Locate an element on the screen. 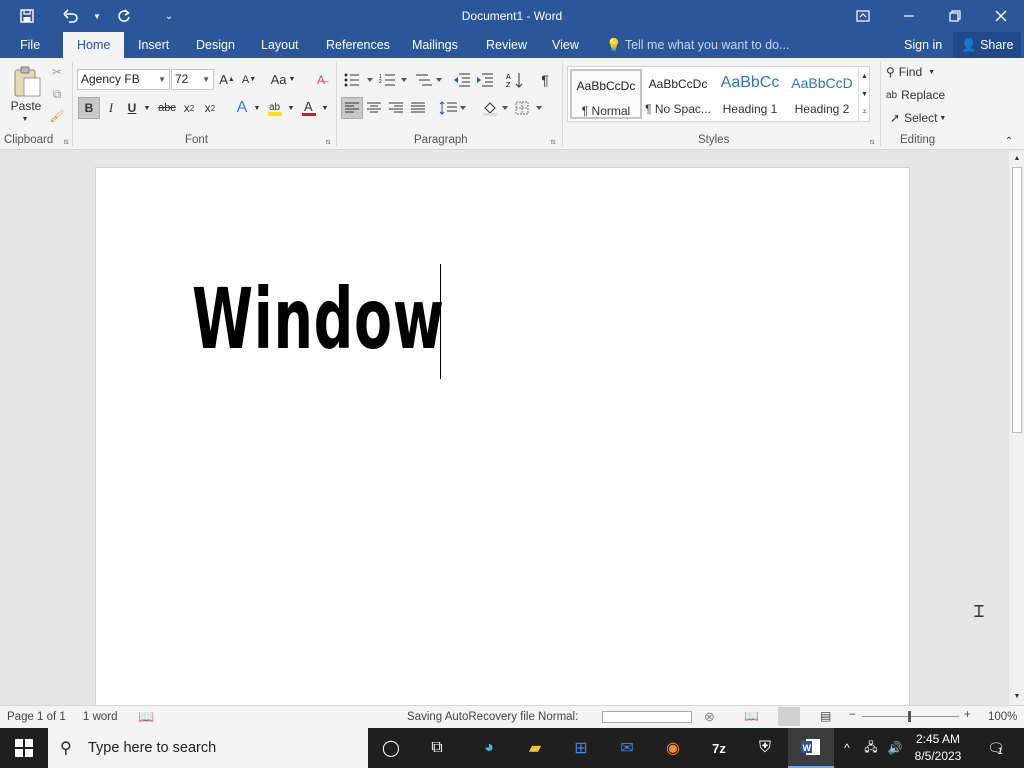 The width and height of the screenshot is (1024, 768). increase-indent-icon is located at coordinates (485, 79).